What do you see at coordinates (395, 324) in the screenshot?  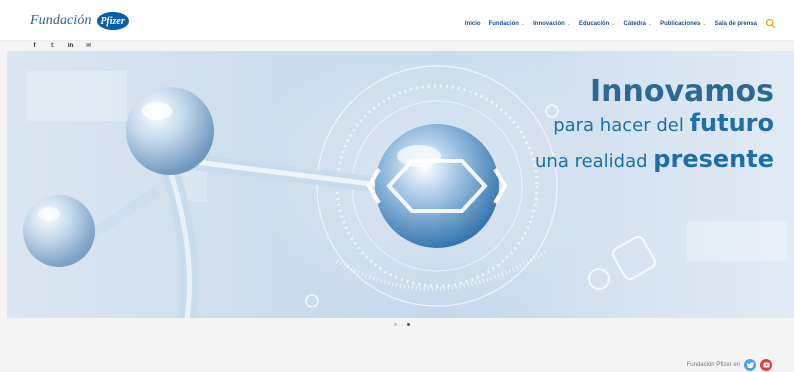 I see `carousel-dot` at bounding box center [395, 324].